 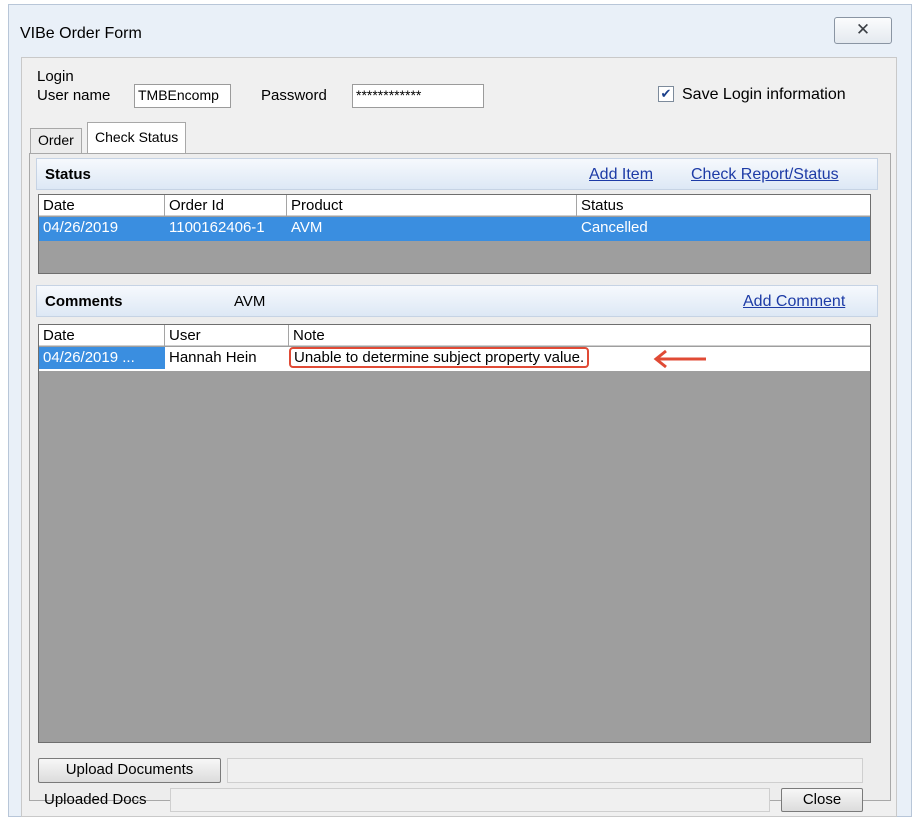 What do you see at coordinates (213, 357) in the screenshot?
I see `comments-row-user: Hannah Hein` at bounding box center [213, 357].